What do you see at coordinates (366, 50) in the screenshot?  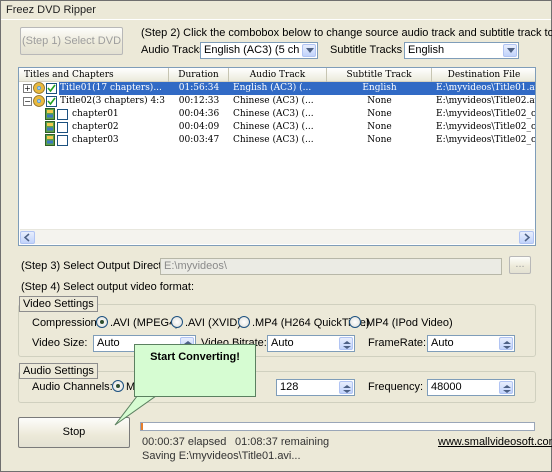 I see `subtitle-tracks-label: Subtitle Tracks` at bounding box center [366, 50].